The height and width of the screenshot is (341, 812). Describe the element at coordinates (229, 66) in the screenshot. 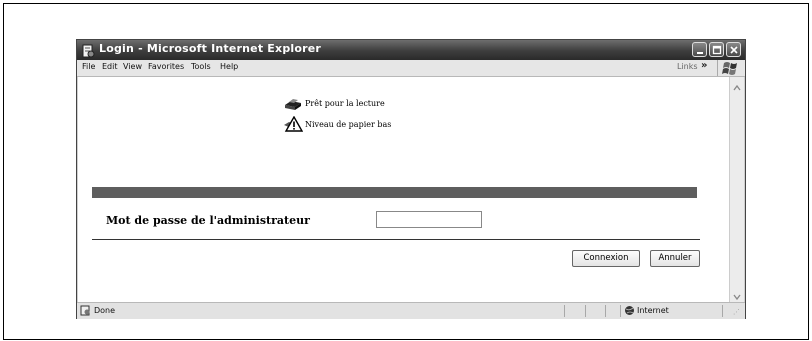

I see `menu-help: Help` at that location.